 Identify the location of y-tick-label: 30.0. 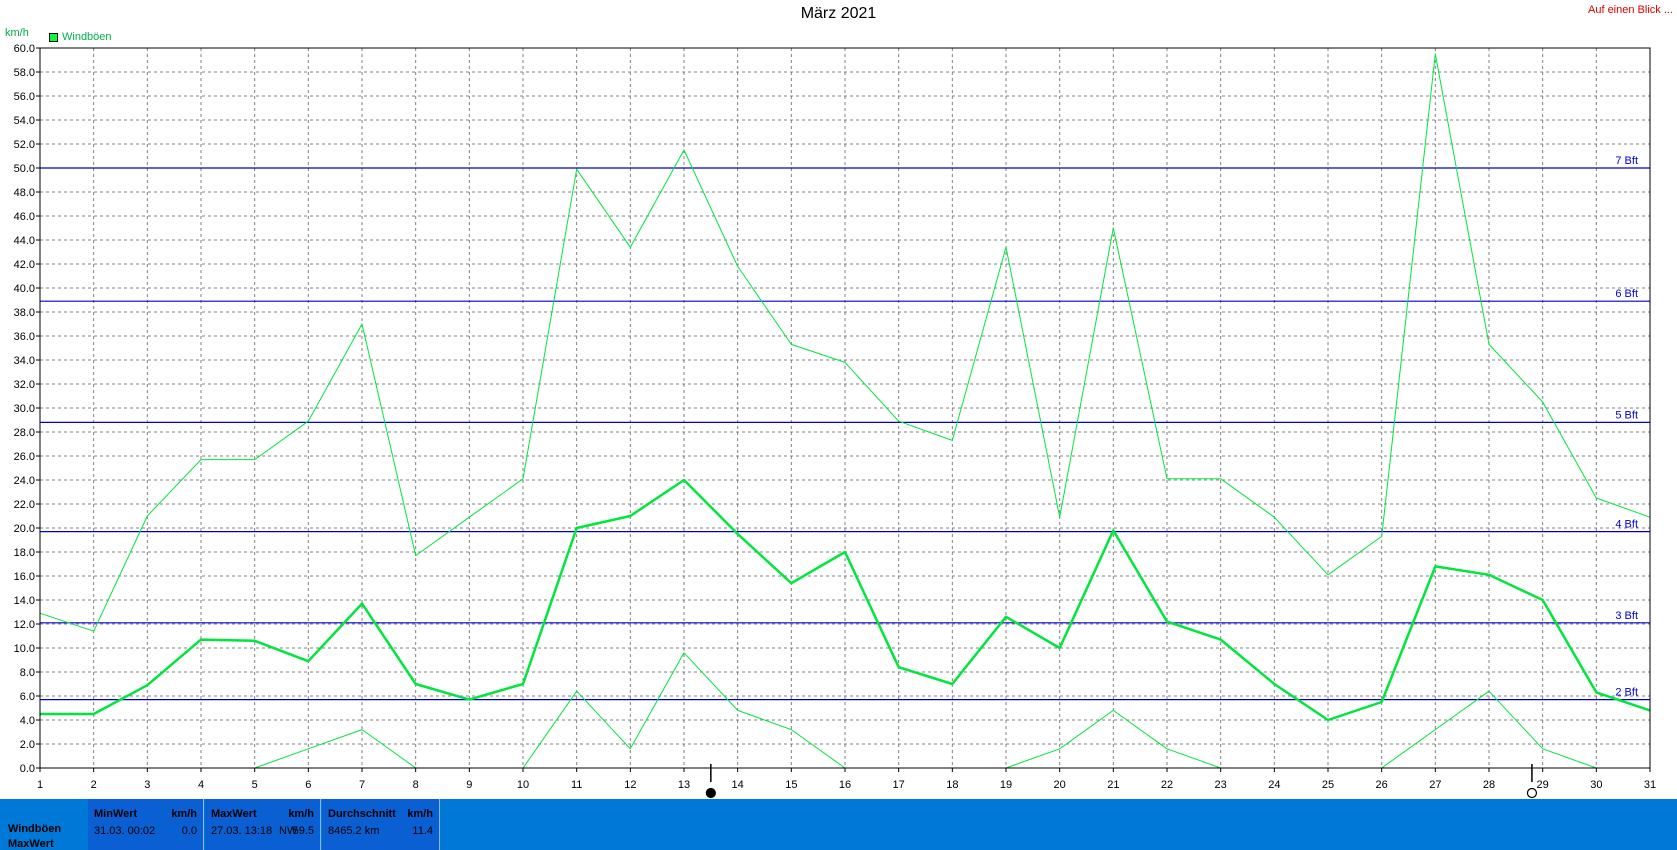
(24, 409).